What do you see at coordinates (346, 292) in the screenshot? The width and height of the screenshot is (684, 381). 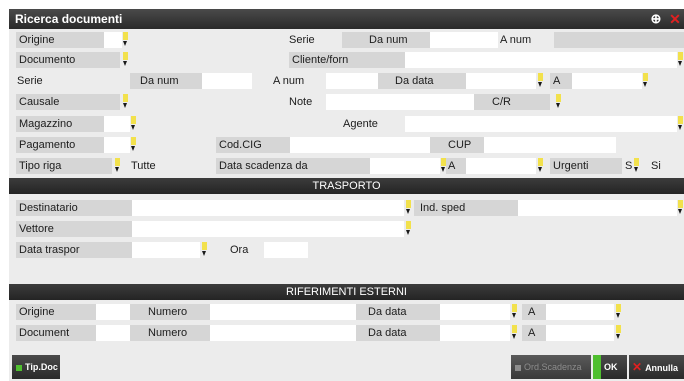 I see `riferimenti-header: RIFERIMENTI ESTERNI` at bounding box center [346, 292].